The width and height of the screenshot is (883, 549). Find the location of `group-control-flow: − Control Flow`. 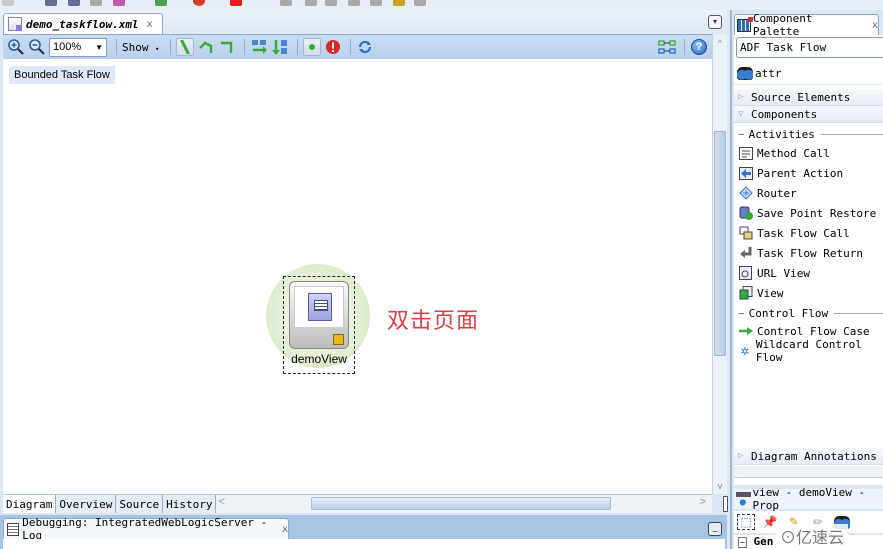

group-control-flow: − Control Flow is located at coordinates (808, 313).